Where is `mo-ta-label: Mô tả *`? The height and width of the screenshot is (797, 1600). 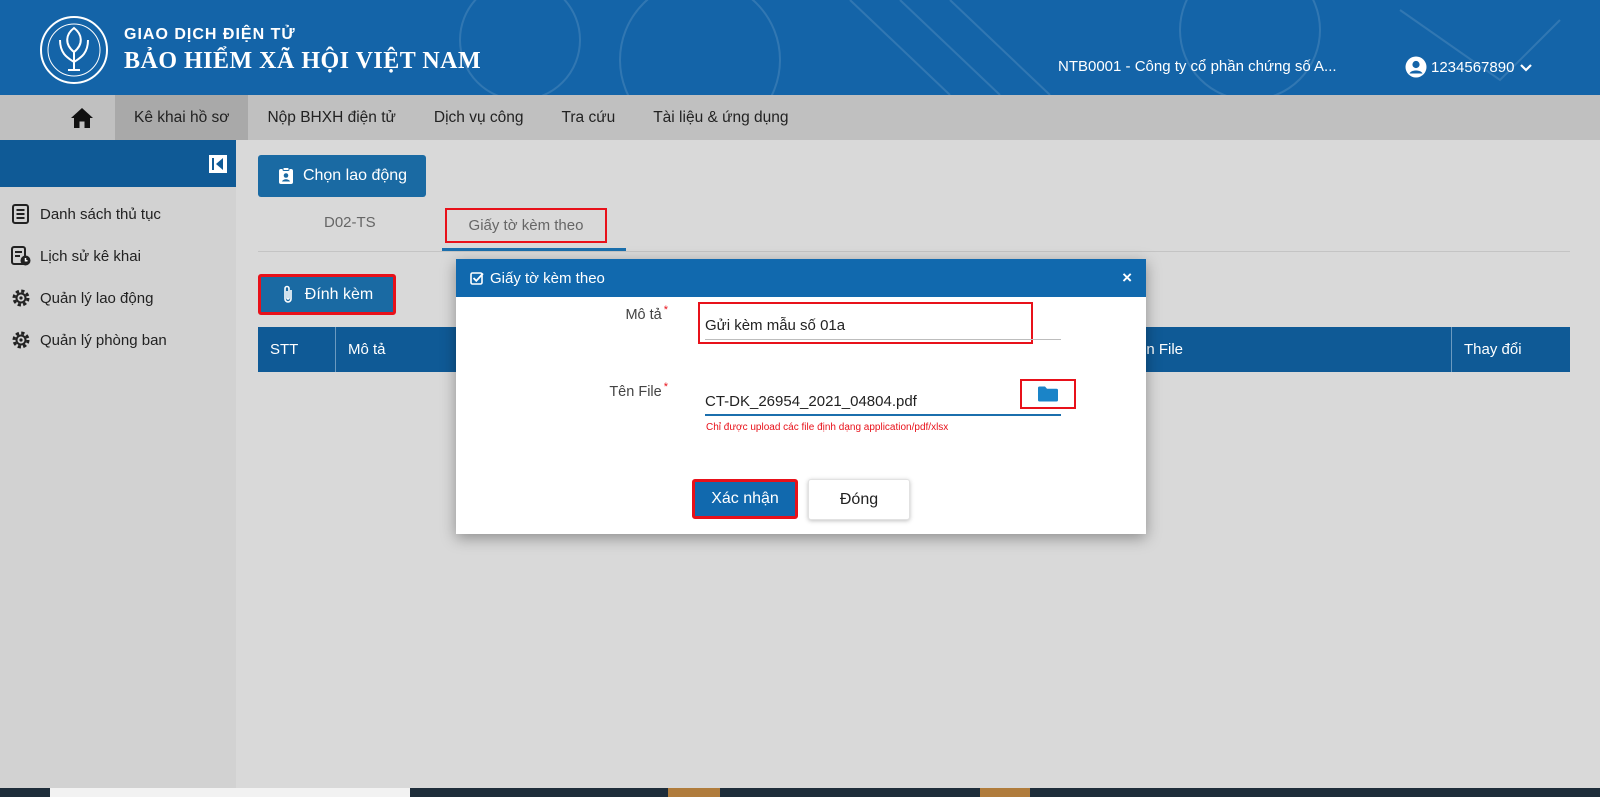
mo-ta-label: Mô tả * is located at coordinates (646, 313).